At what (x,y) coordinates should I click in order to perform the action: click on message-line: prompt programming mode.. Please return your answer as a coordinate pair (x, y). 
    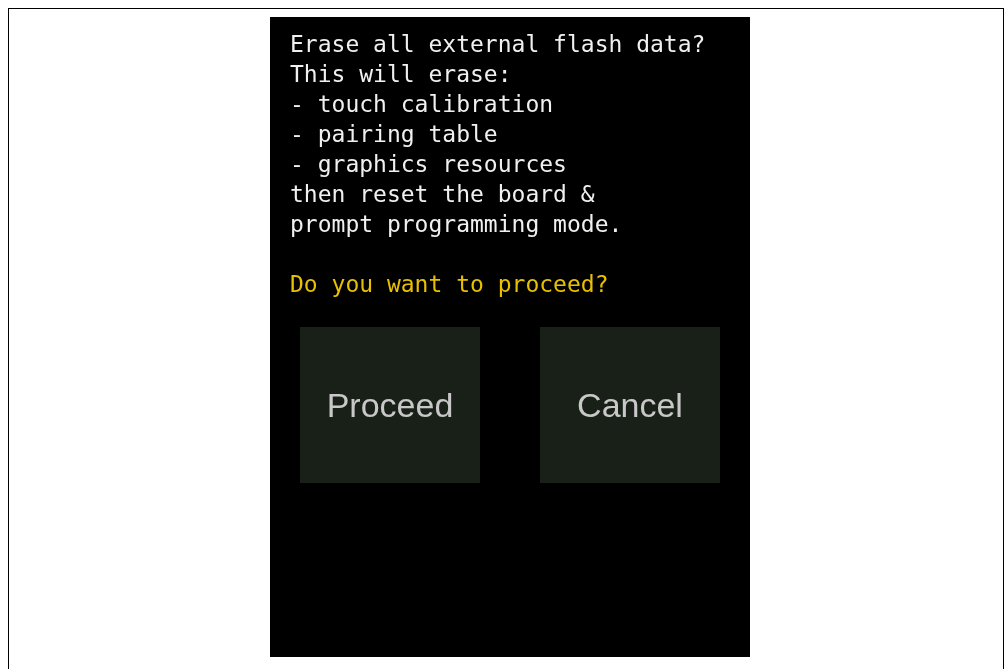
    Looking at the image, I should click on (456, 224).